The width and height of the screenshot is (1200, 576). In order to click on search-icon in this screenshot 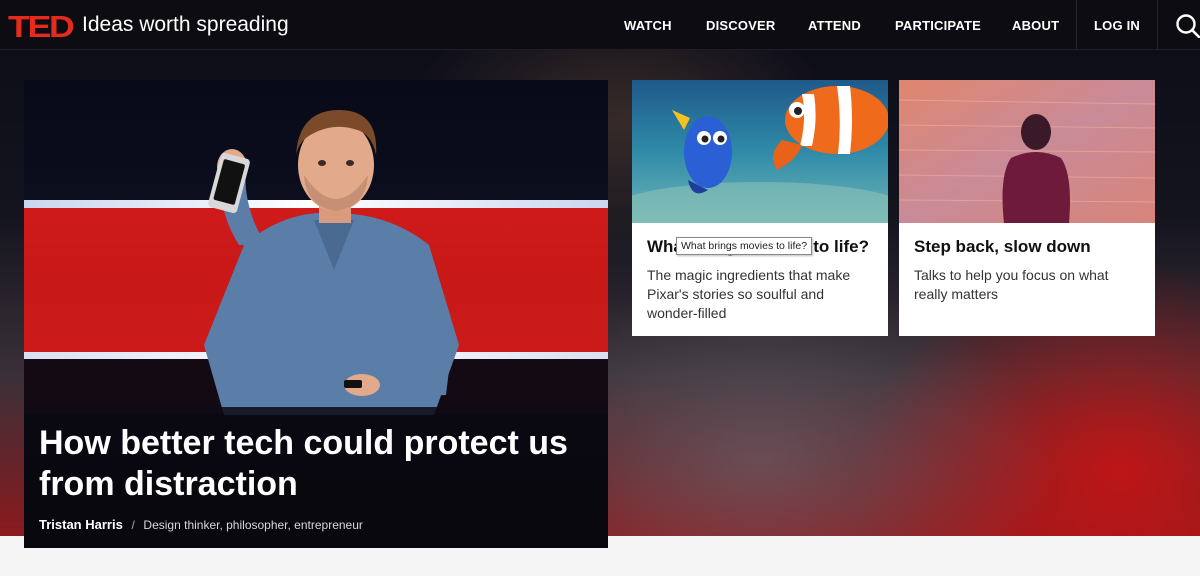, I will do `click(1187, 25)`.